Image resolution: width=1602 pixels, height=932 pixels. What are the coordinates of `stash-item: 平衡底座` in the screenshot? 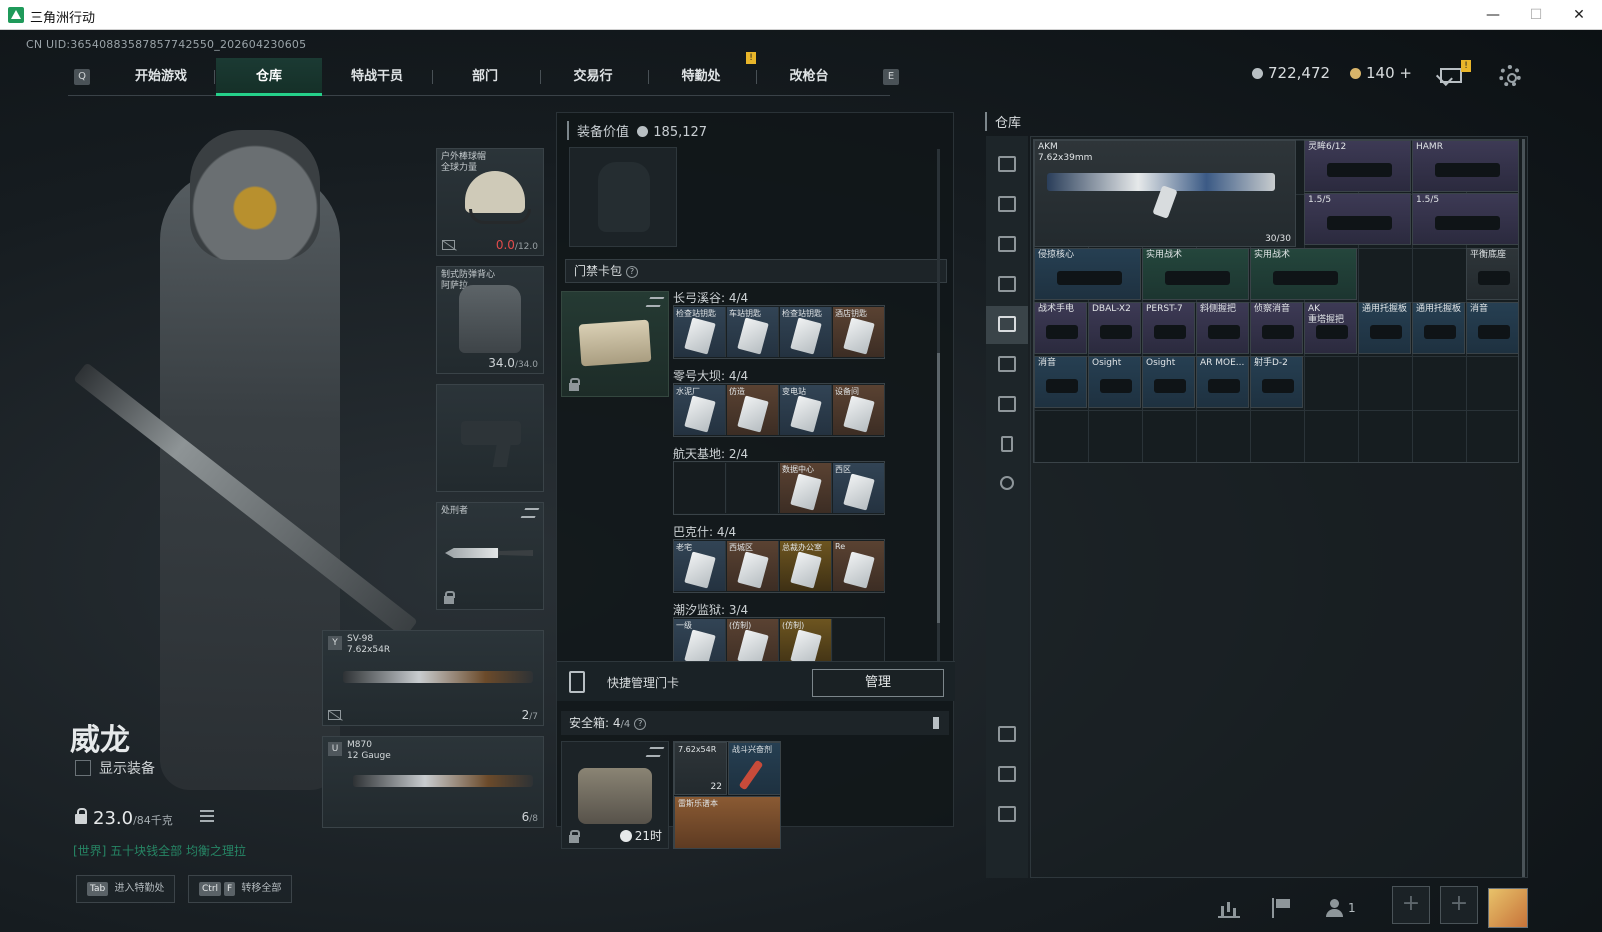 It's located at (1492, 274).